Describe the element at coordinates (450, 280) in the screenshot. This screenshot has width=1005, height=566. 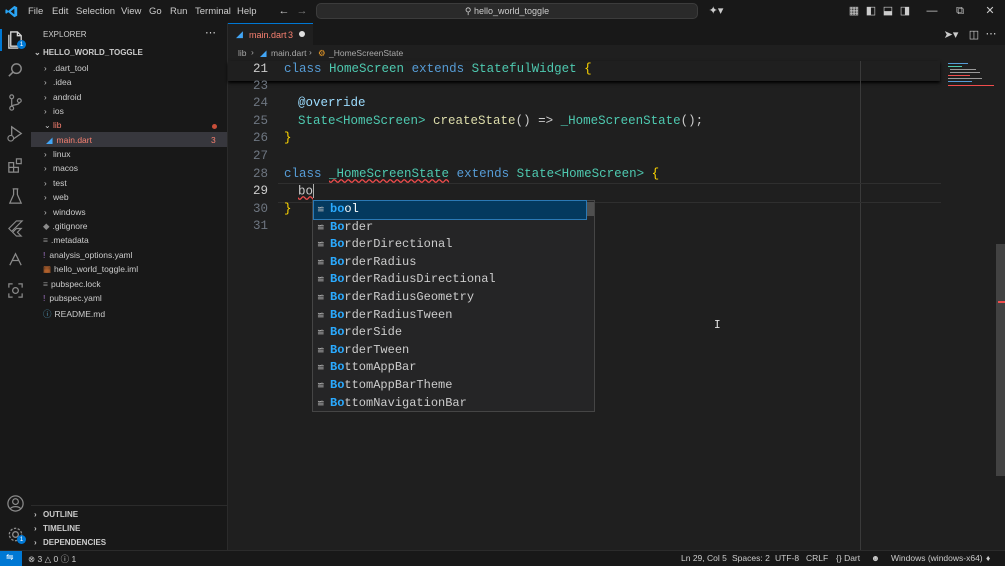
I see `suggestion-item: ≌ BorderRadiusDirectional` at that location.